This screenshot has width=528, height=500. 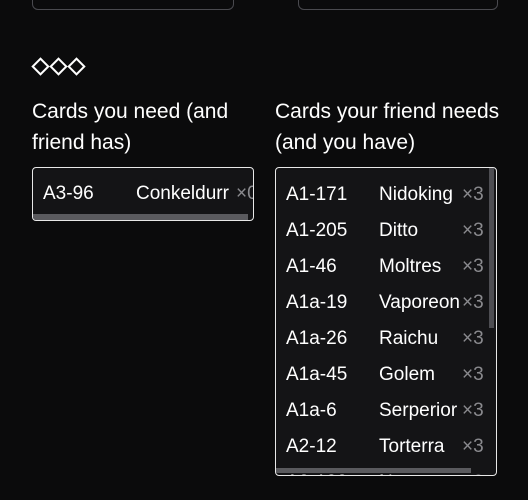 What do you see at coordinates (317, 302) in the screenshot?
I see `card-code: A1a-19` at bounding box center [317, 302].